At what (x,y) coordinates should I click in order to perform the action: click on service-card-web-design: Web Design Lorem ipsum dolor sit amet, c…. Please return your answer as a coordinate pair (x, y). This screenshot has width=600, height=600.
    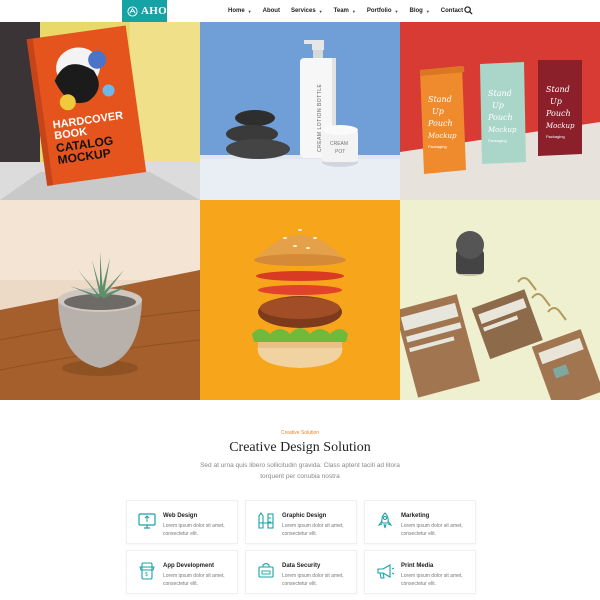
    Looking at the image, I should click on (182, 522).